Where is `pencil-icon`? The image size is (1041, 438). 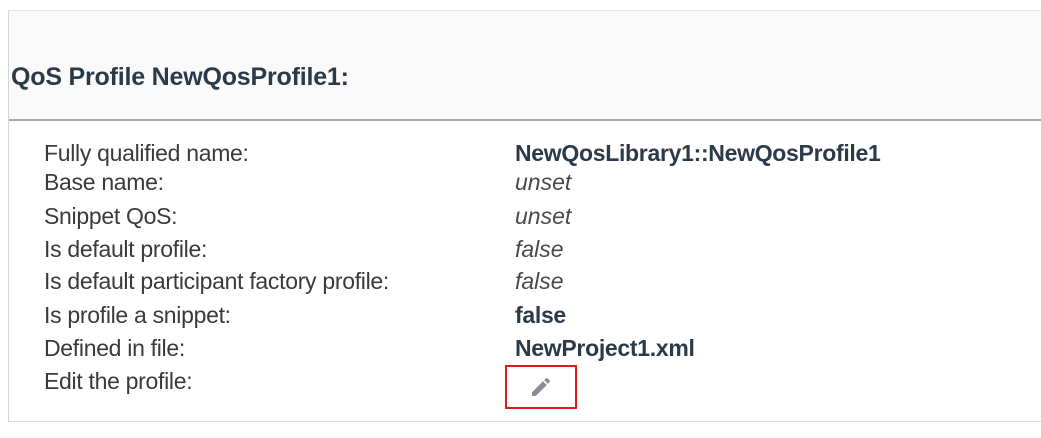
pencil-icon is located at coordinates (541, 386).